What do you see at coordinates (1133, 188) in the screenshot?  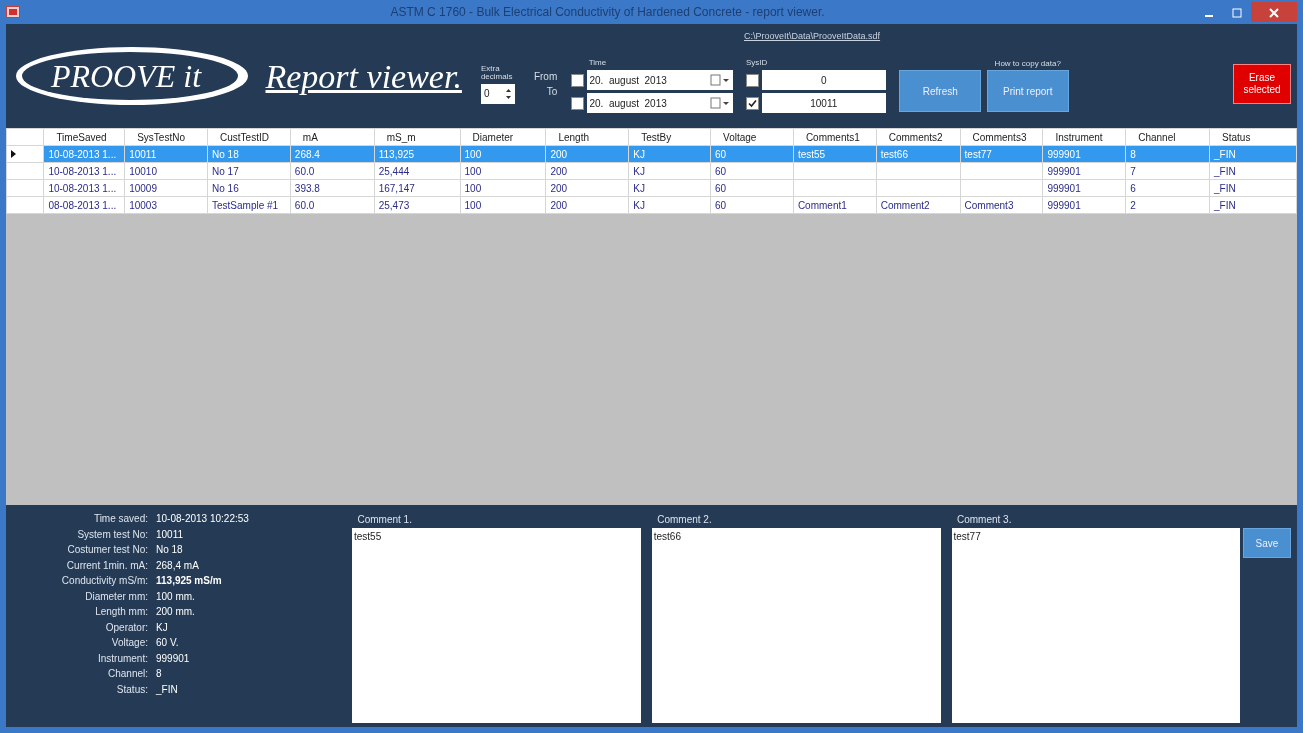 I see `table-cell: 6` at bounding box center [1133, 188].